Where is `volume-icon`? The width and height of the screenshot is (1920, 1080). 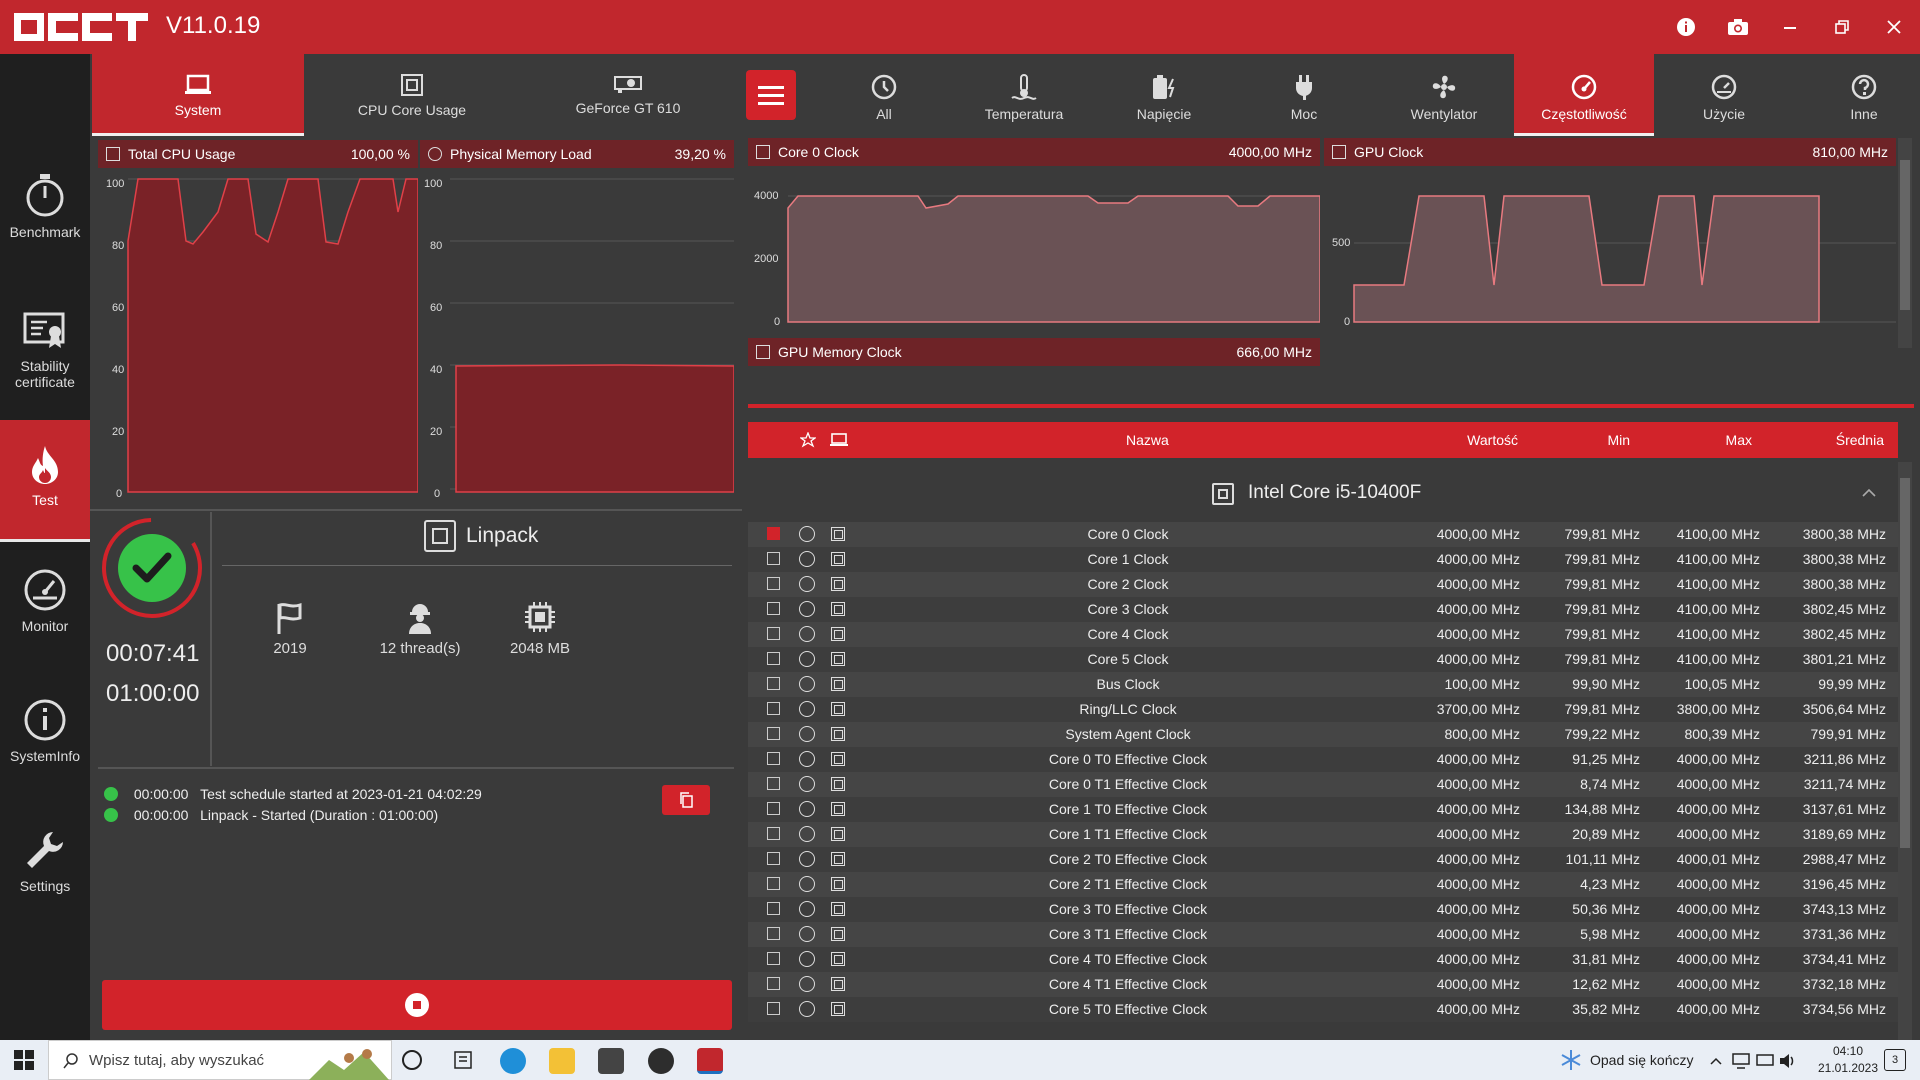
volume-icon is located at coordinates (1787, 1061).